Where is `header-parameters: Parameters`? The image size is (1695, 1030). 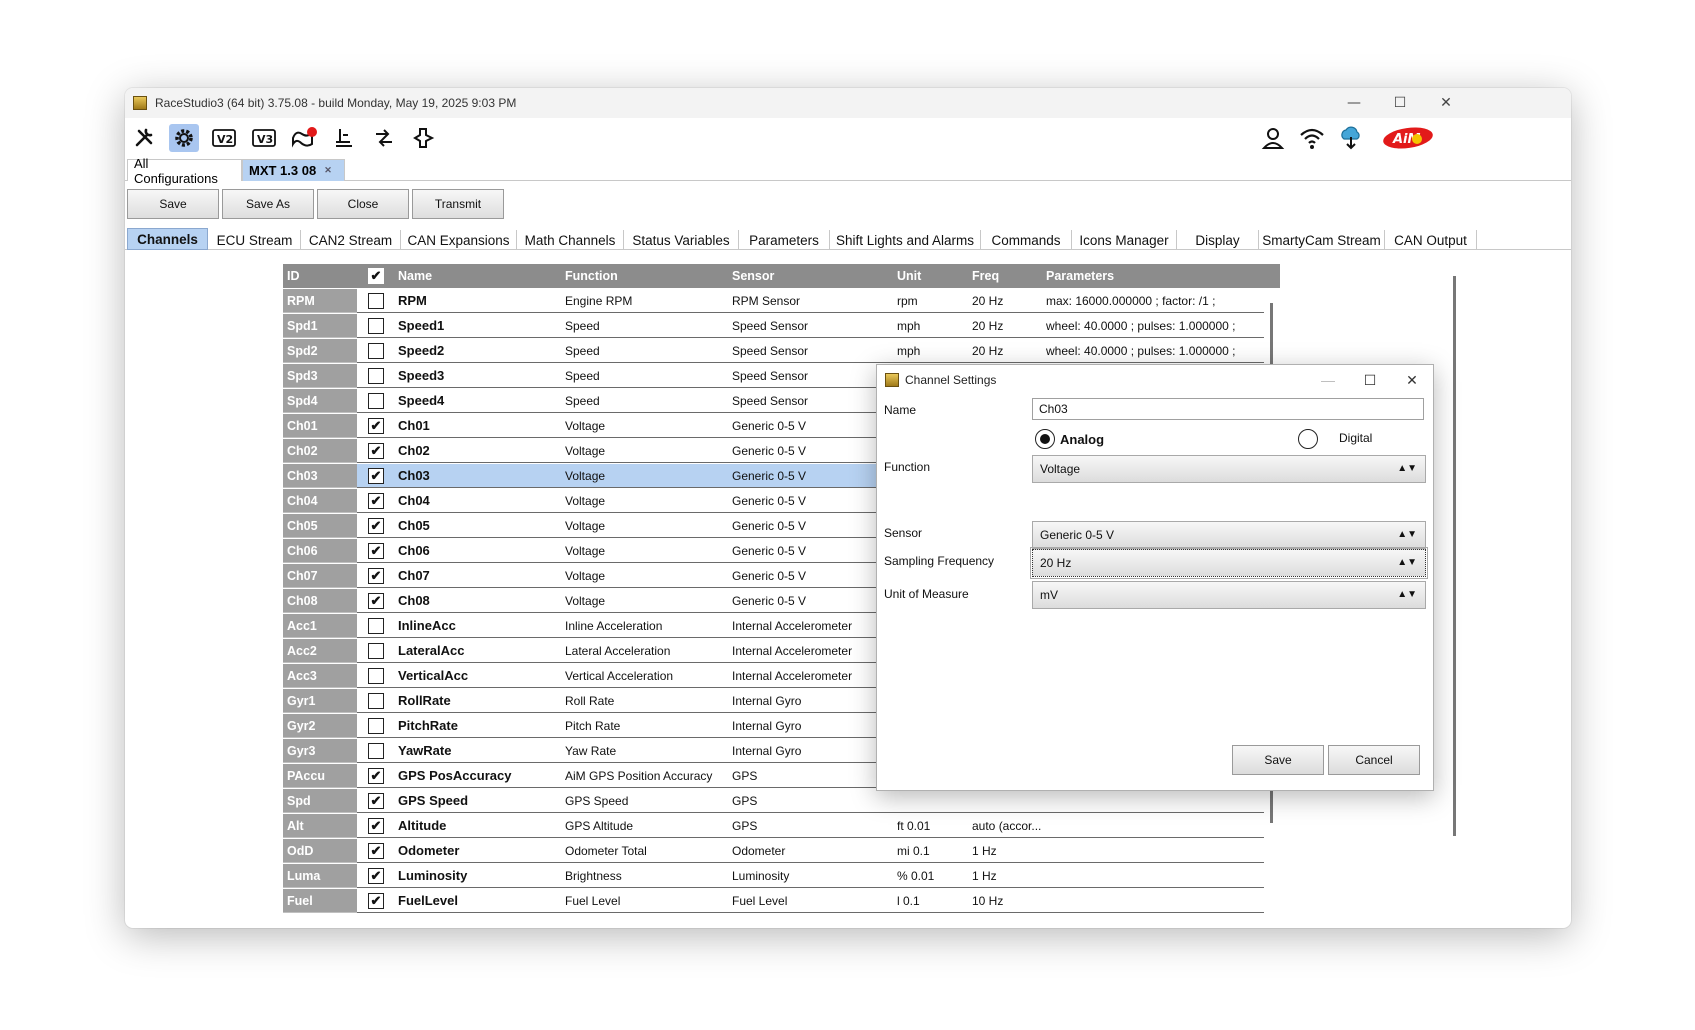 header-parameters: Parameters is located at coordinates (1080, 276).